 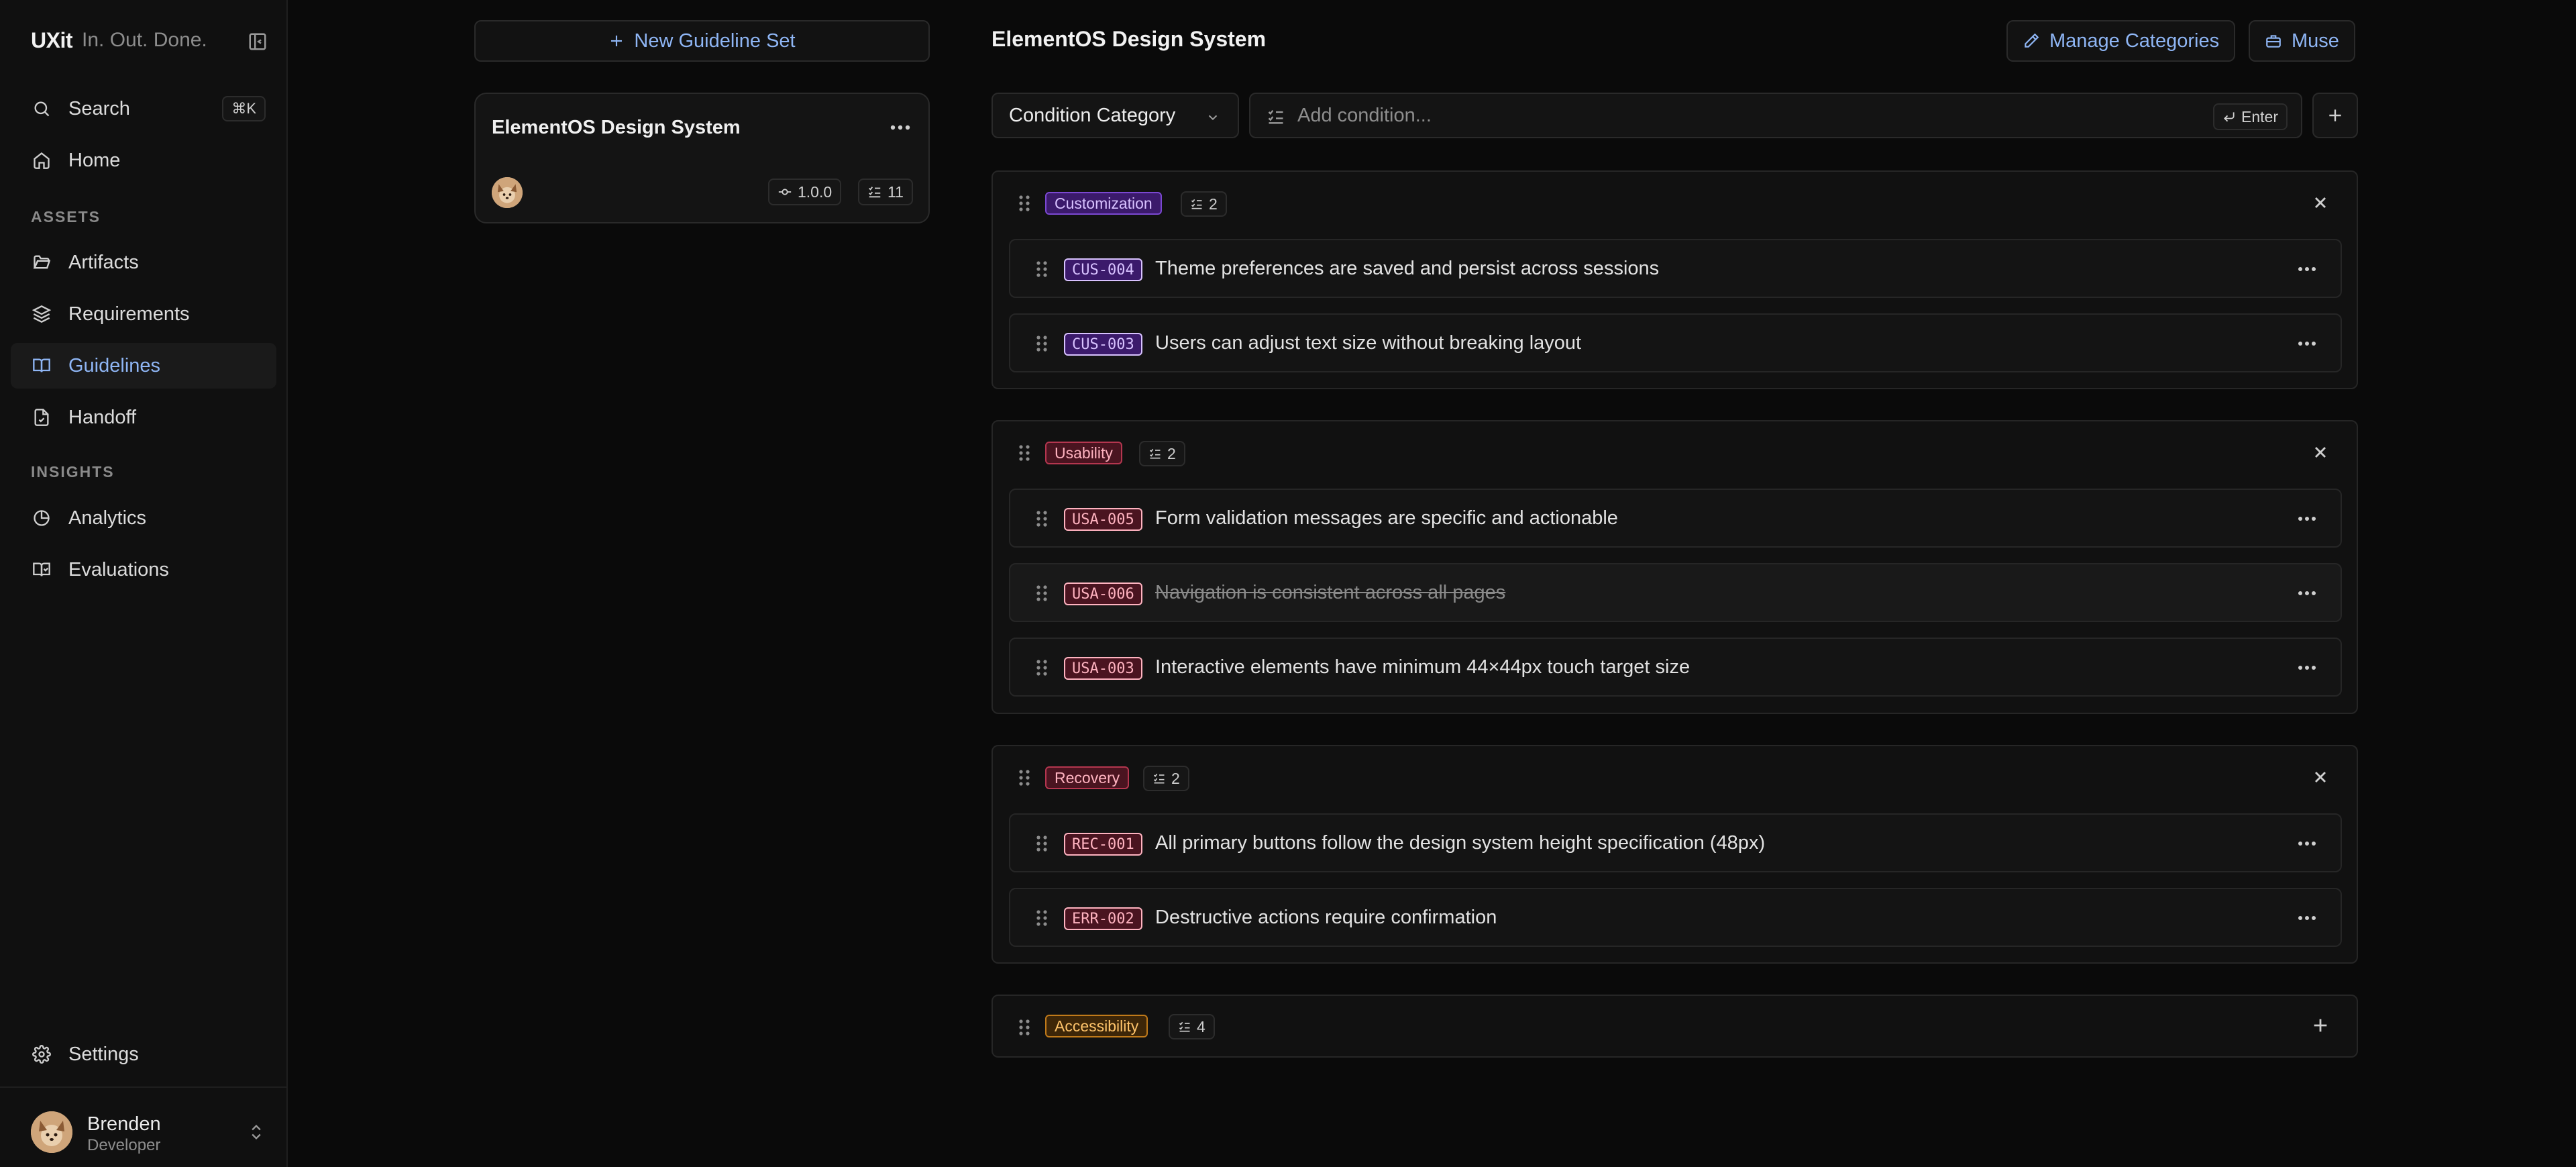 I want to click on manage-categories-label: Manage Categories, so click(x=2134, y=41).